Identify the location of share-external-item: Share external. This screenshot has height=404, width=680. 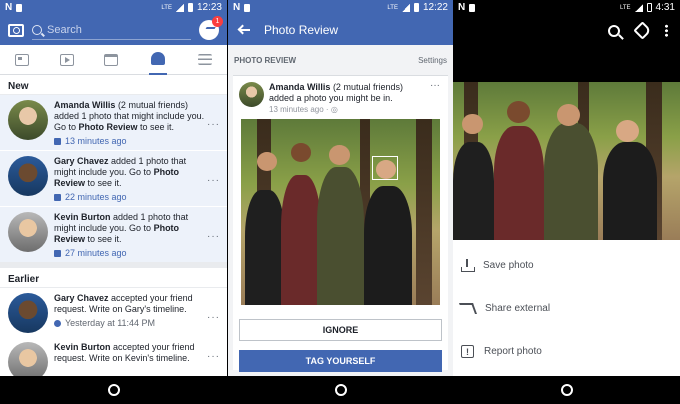
(566, 308).